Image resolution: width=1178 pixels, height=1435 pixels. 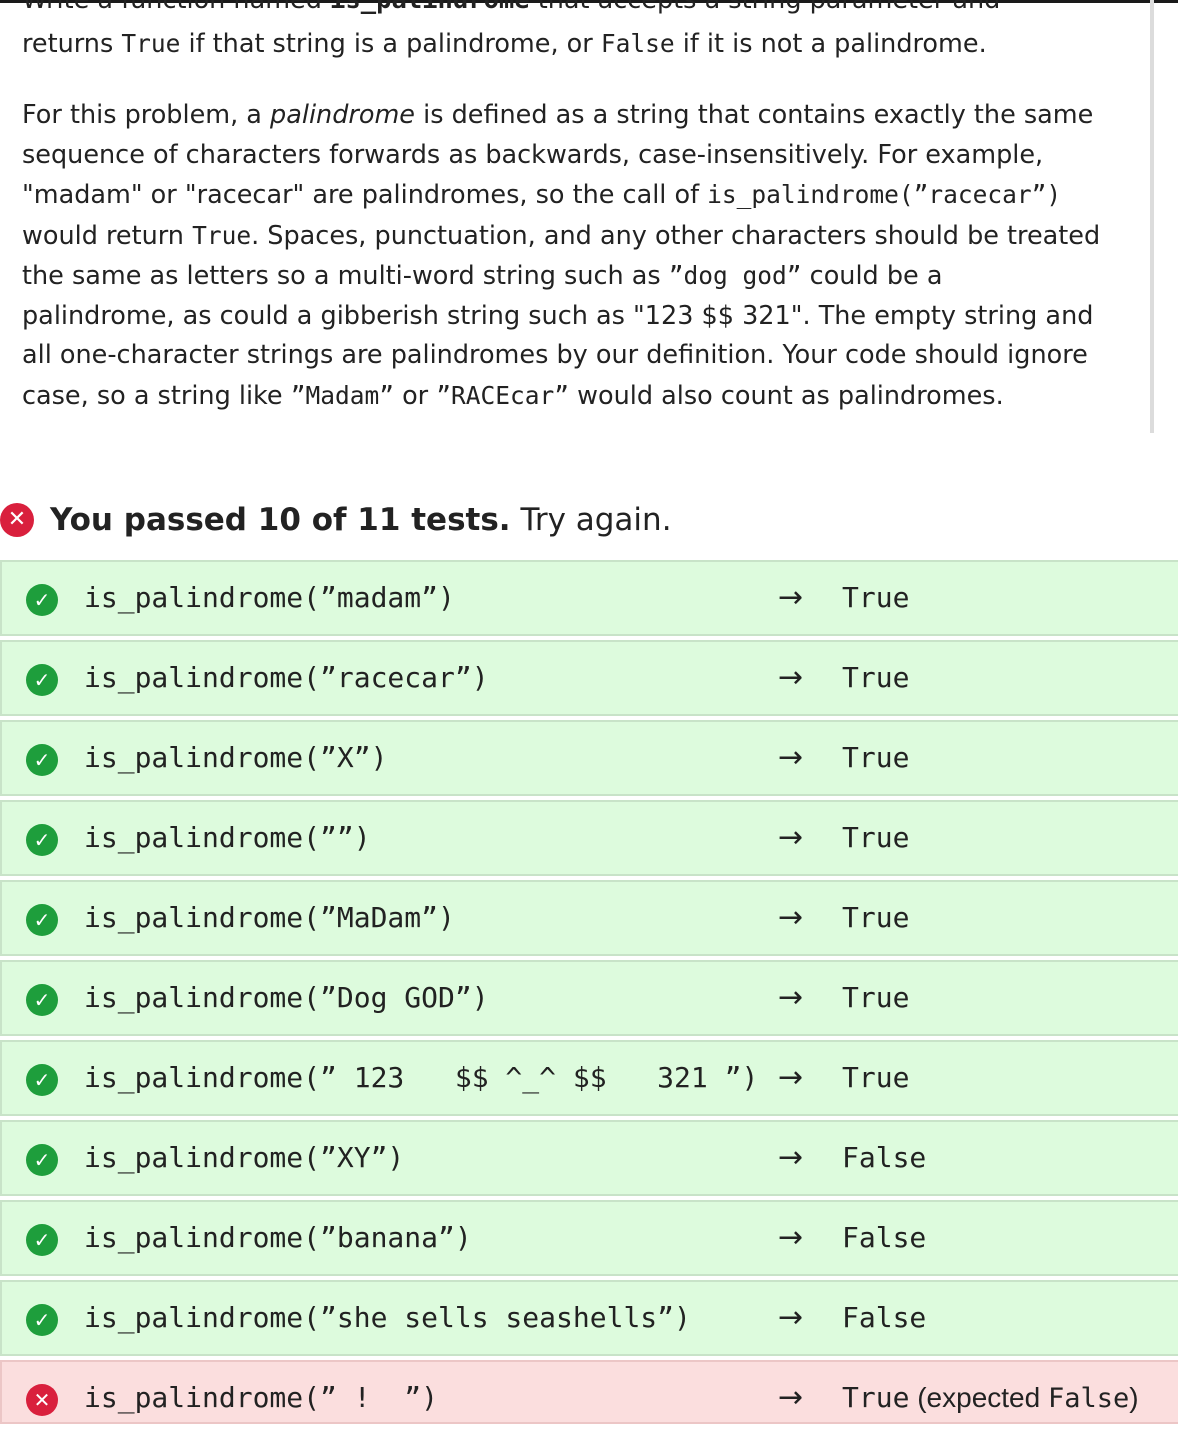 I want to click on test-call: is_palindrome(”madam”), so click(x=269, y=597).